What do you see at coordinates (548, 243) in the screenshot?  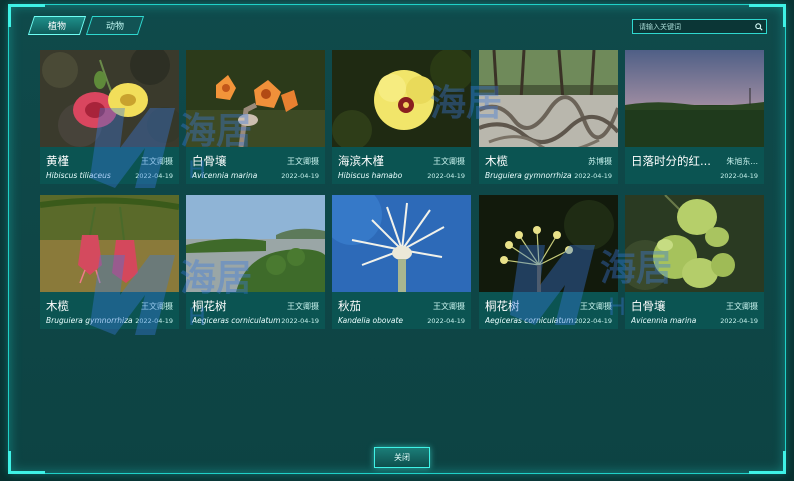 I see `photo-aegiceras-flowers` at bounding box center [548, 243].